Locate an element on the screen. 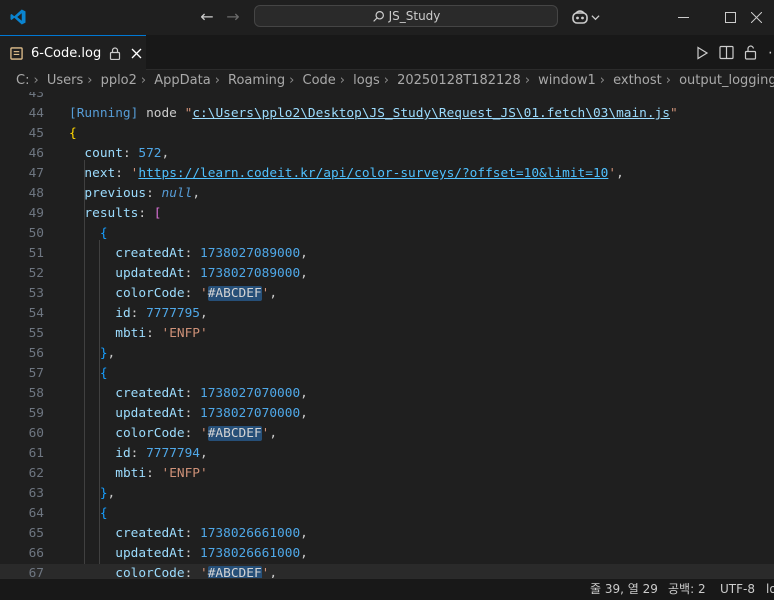  breadcrumb-item: exthost is located at coordinates (637, 80).